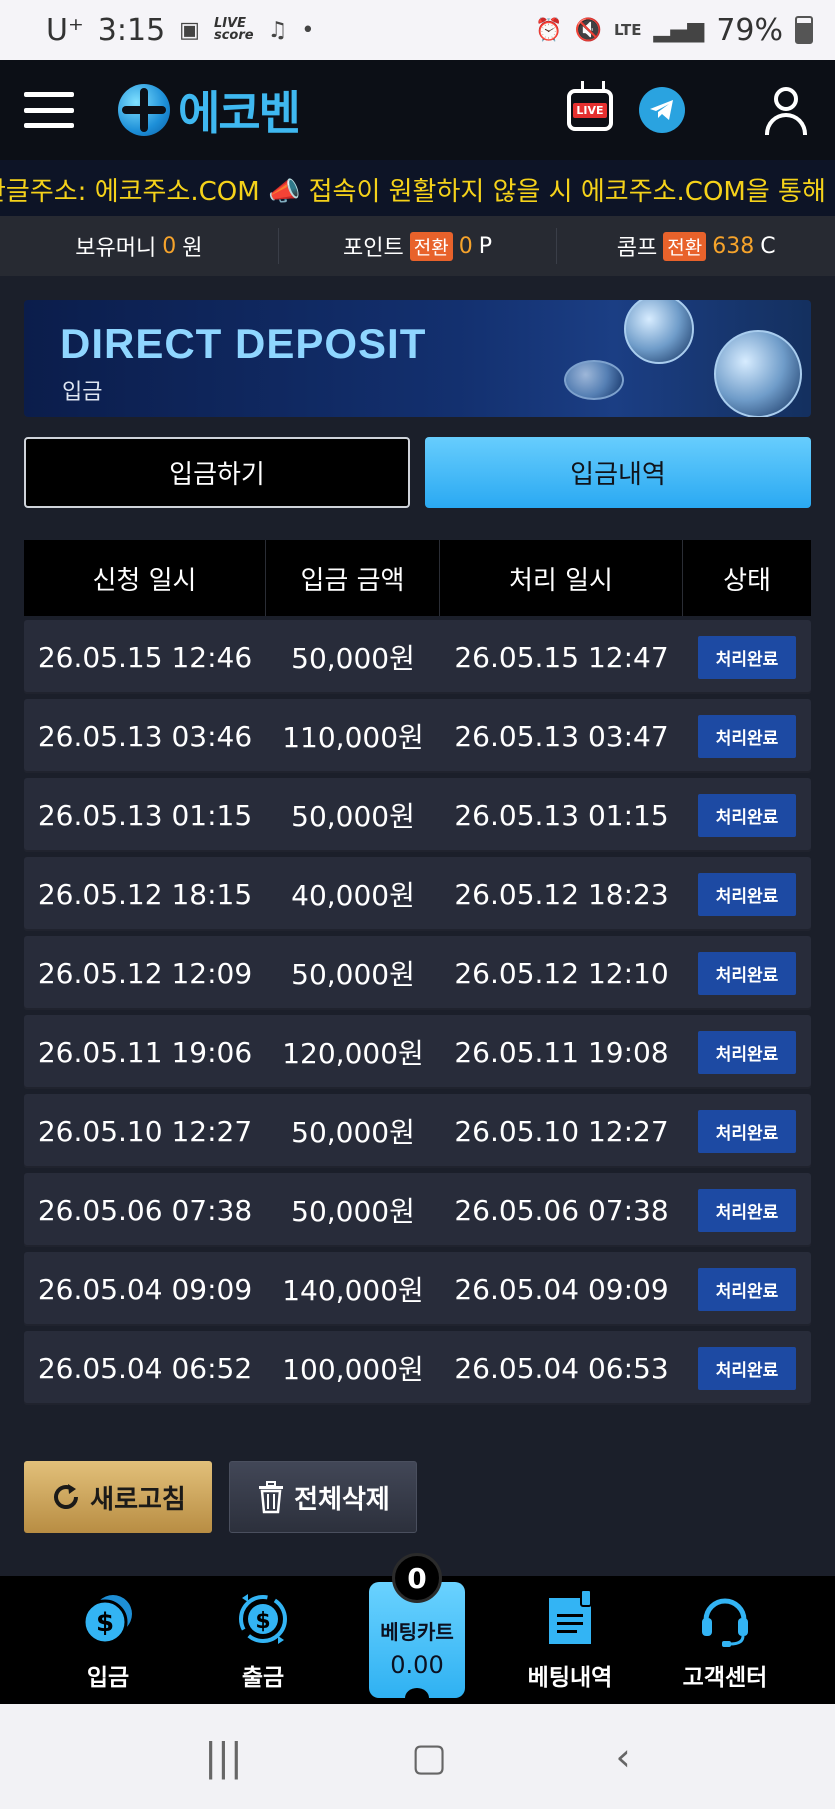 This screenshot has width=835, height=1809. What do you see at coordinates (145, 815) in the screenshot?
I see `requested-at: 26.05.13 01:15` at bounding box center [145, 815].